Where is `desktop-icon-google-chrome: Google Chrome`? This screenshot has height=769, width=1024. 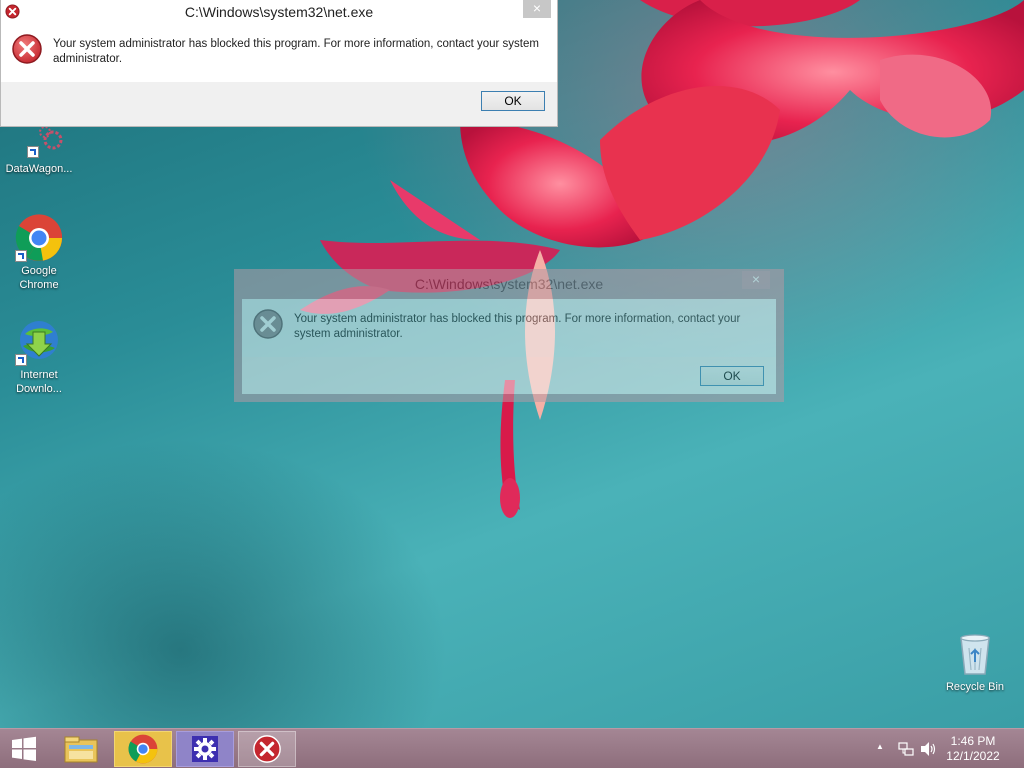
desktop-icon-google-chrome: Google Chrome is located at coordinates (39, 253).